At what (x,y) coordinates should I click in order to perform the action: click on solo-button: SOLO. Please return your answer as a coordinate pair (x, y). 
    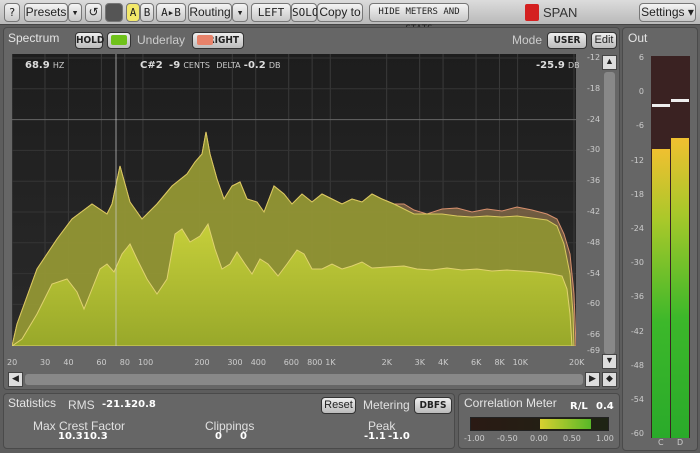
    Looking at the image, I should click on (305, 12).